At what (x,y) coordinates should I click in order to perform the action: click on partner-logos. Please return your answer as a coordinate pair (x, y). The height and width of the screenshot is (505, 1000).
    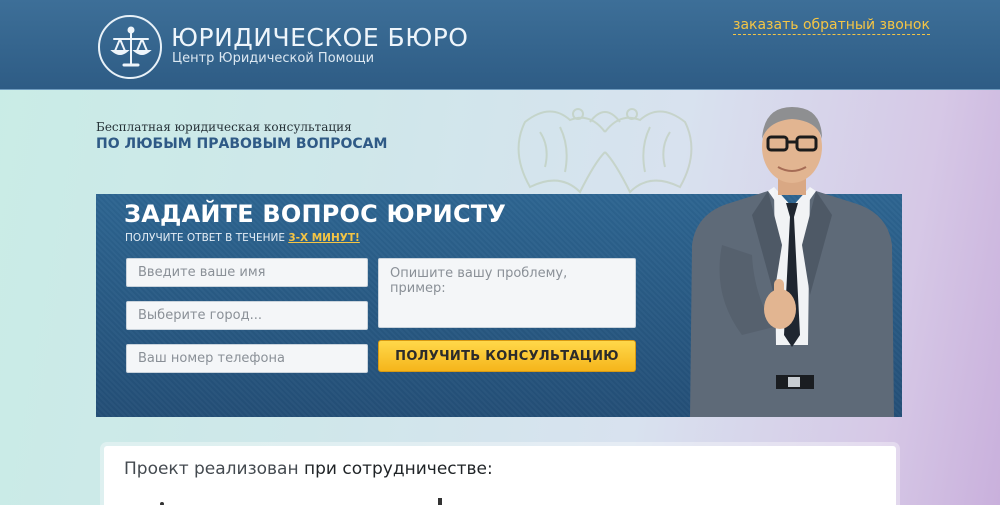
    Looking at the image, I should click on (301, 501).